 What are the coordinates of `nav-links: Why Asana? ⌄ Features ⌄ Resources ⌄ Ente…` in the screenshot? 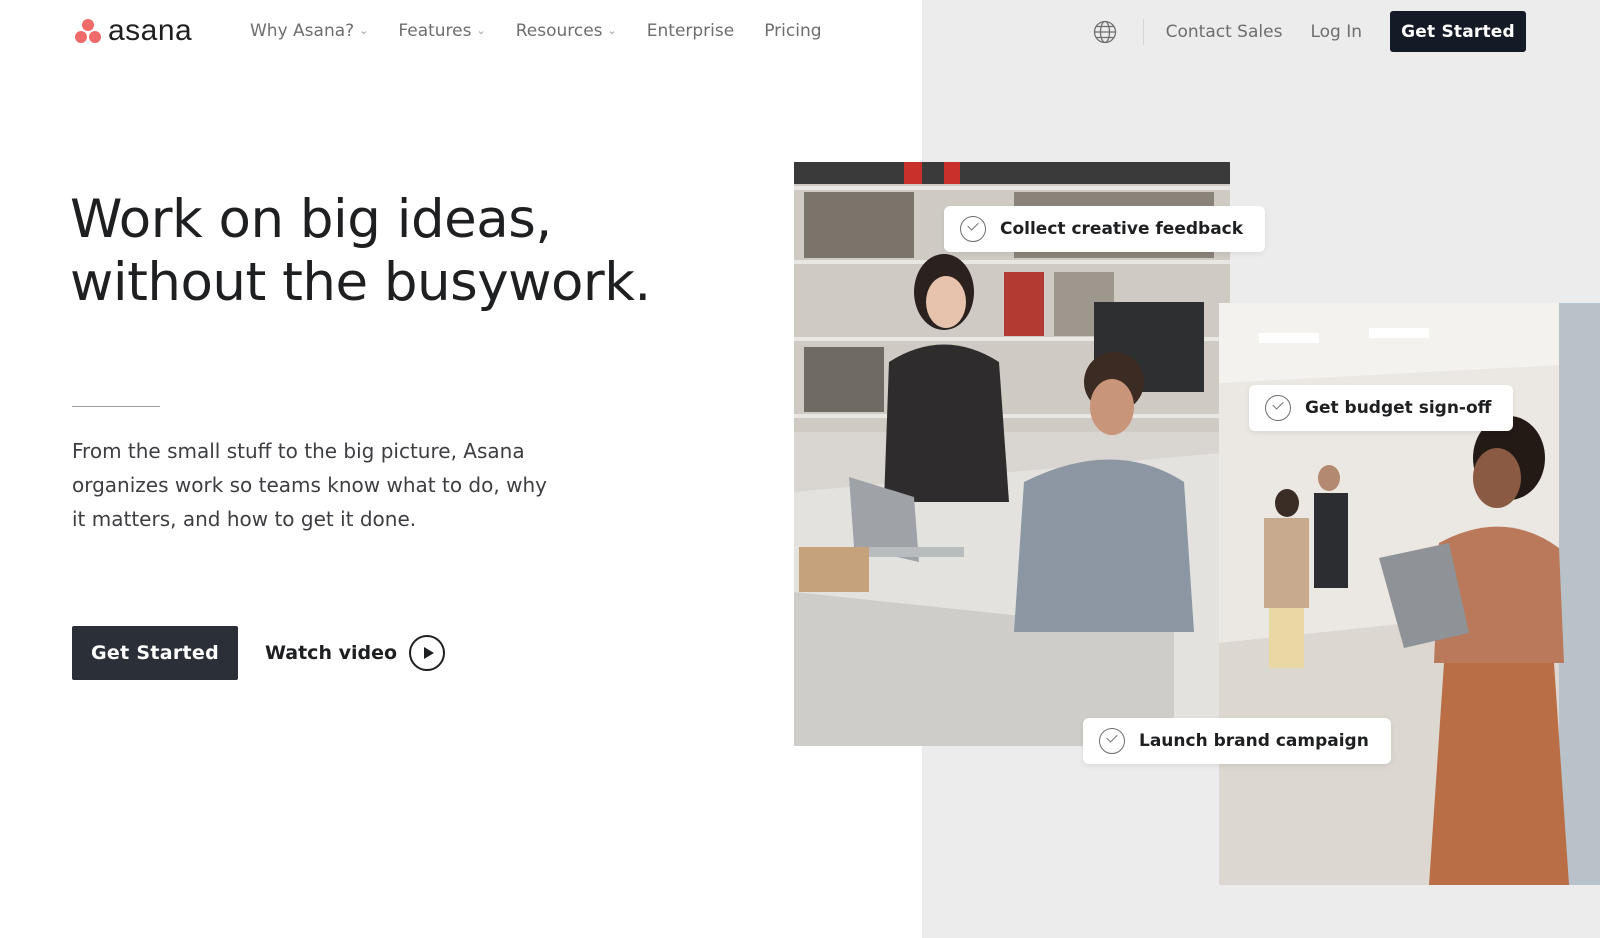 It's located at (551, 31).